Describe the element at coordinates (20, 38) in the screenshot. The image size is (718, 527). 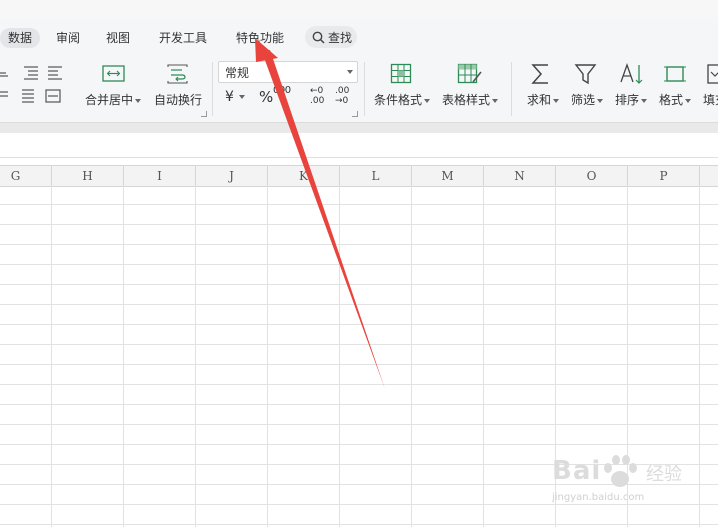
I see `tab-data: 数据` at that location.